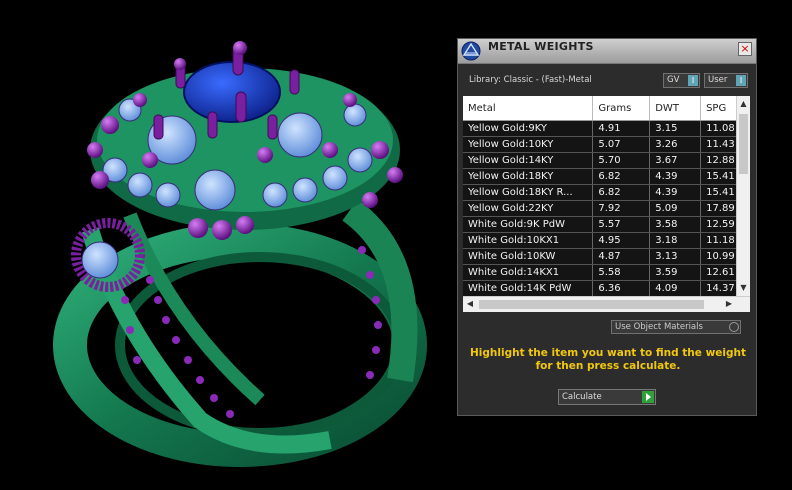  What do you see at coordinates (621, 256) in the screenshot?
I see `cell-grams: 4.87` at bounding box center [621, 256].